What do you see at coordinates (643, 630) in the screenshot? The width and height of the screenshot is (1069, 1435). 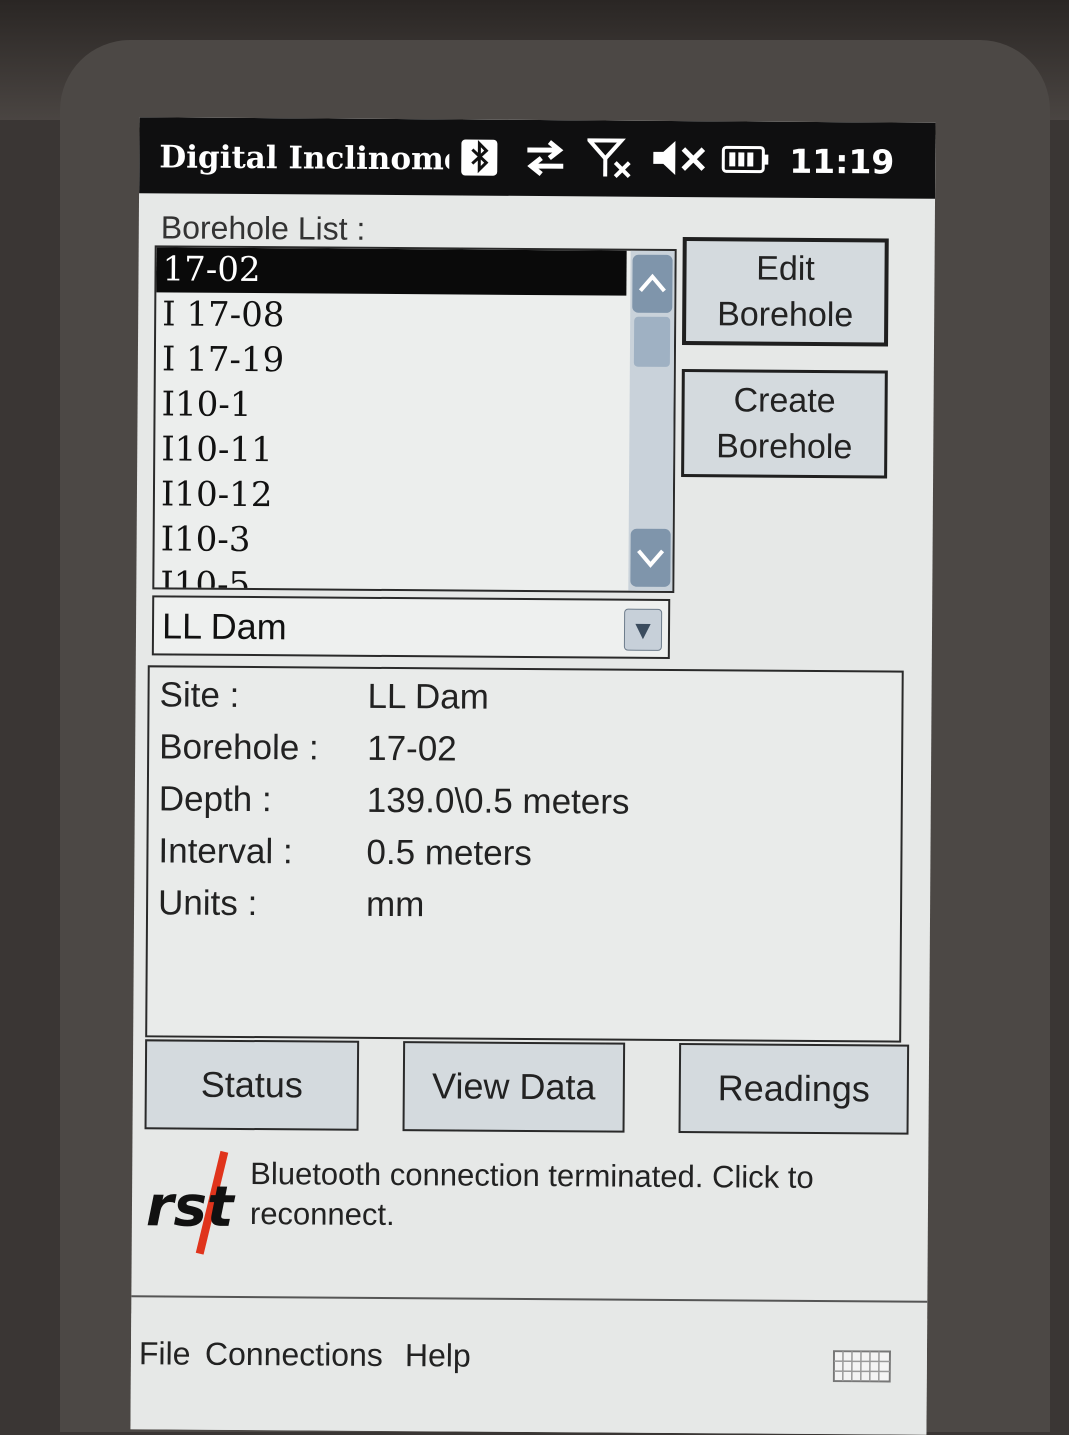 I see `dropdown-arrow-icon: ▼` at bounding box center [643, 630].